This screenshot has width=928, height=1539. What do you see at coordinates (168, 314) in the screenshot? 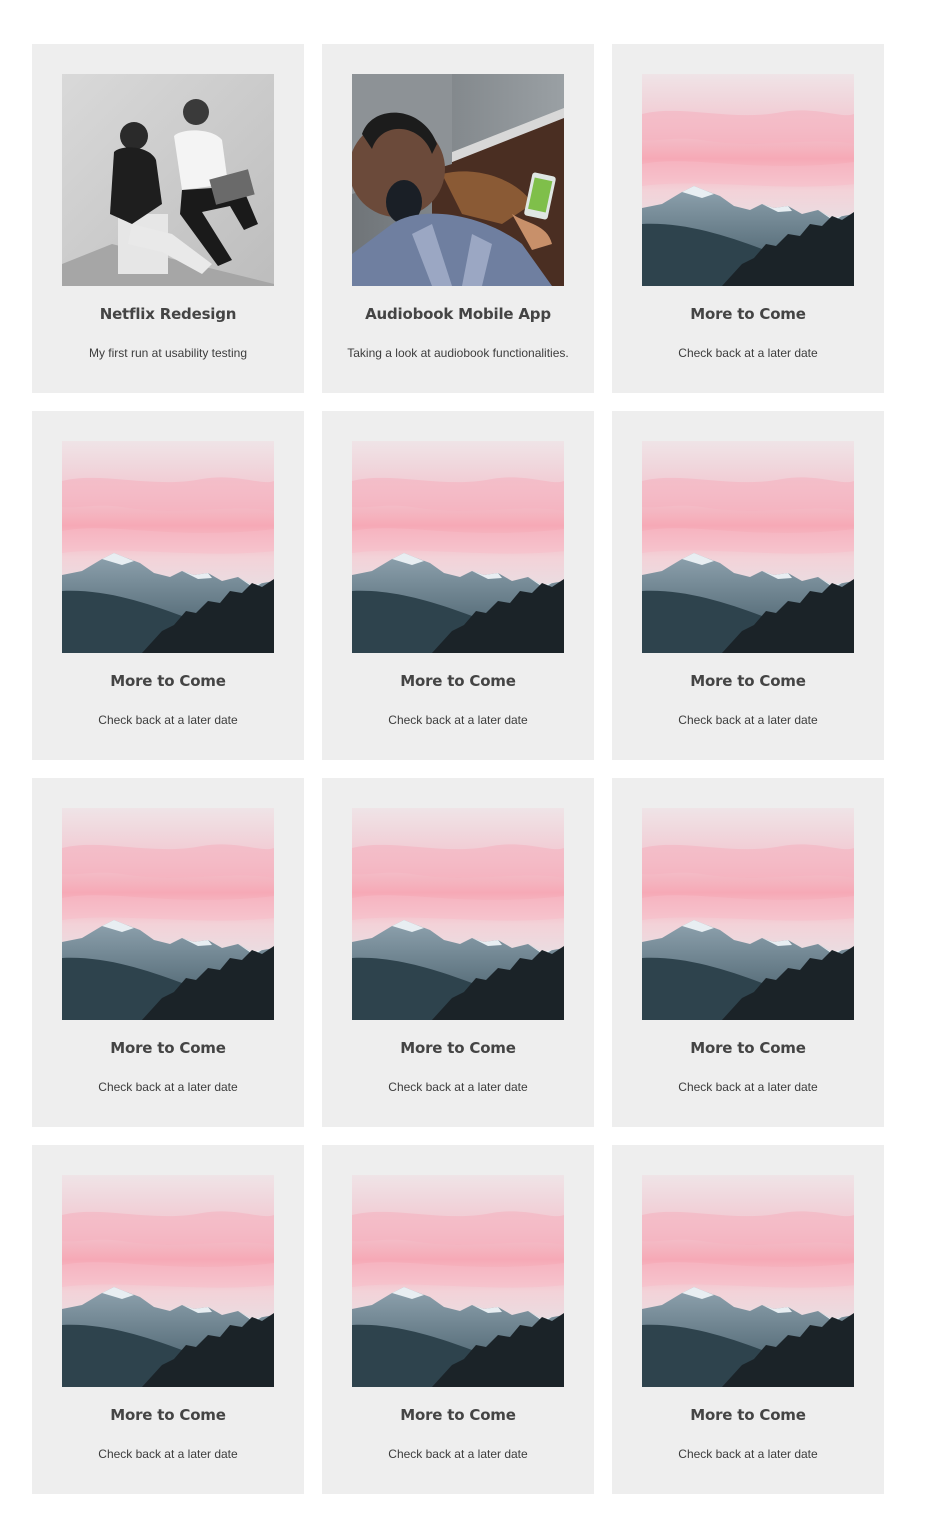
I see `project-title: Netflix Redesign` at bounding box center [168, 314].